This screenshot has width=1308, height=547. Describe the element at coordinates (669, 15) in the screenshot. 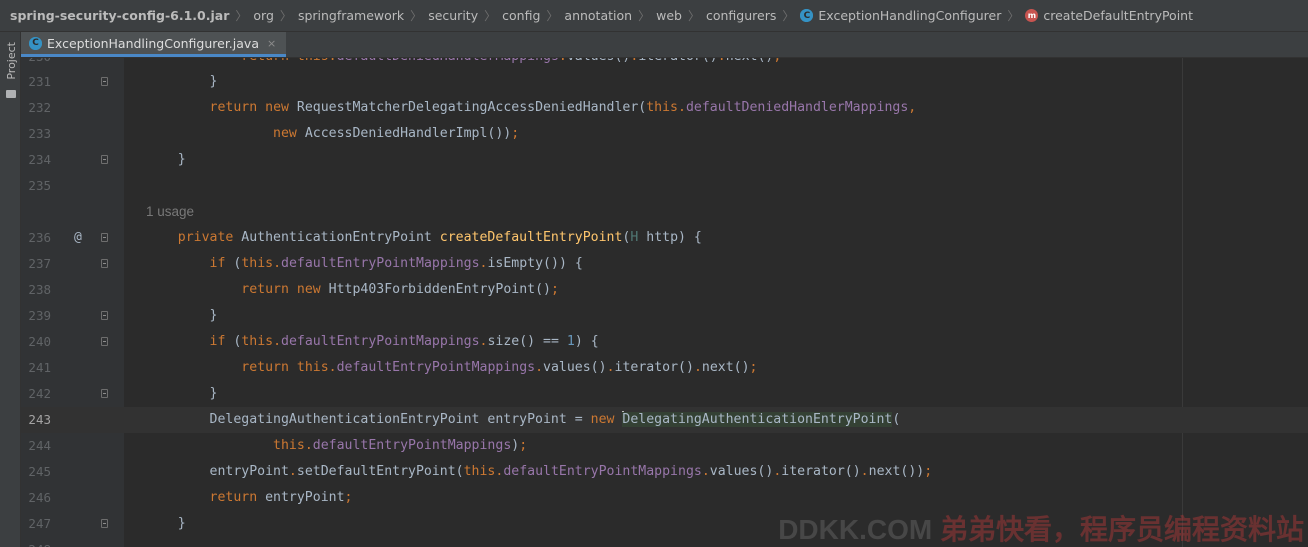

I see `breadcrumb-package-web: web` at that location.